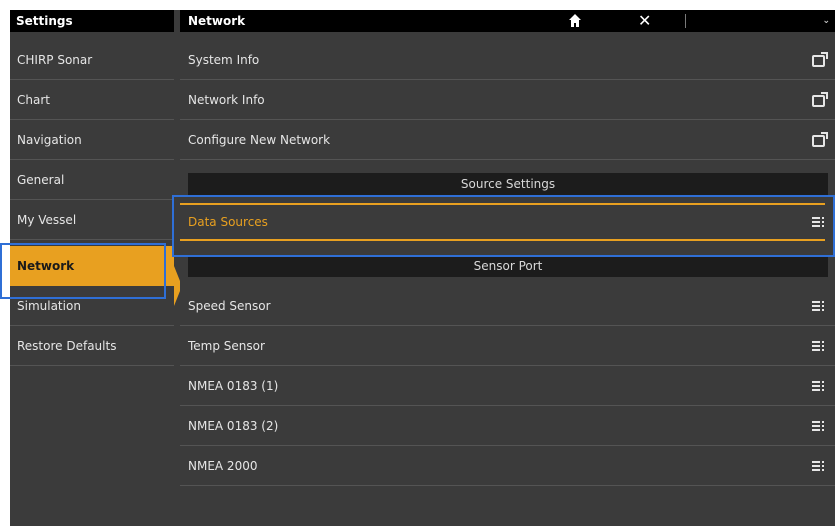  I want to click on row-nmea-0183-1: NMEA 0183 (1), so click(507, 386).